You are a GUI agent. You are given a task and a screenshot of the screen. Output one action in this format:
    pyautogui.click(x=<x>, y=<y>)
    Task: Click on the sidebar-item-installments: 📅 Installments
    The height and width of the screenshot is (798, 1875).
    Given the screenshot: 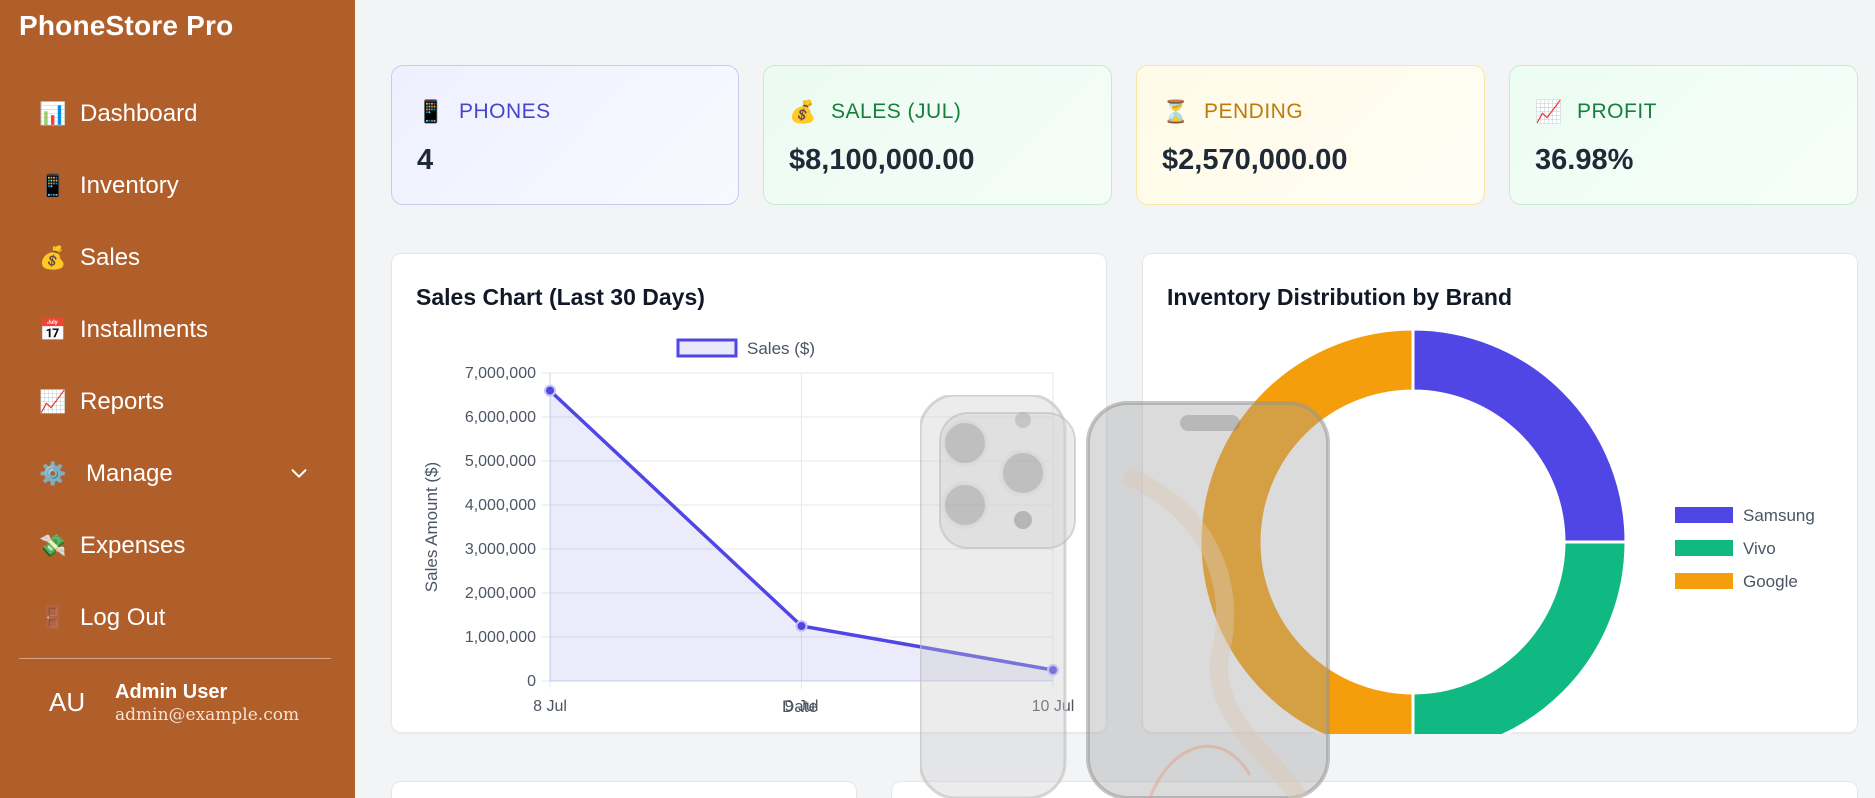 What is the action you would take?
    pyautogui.click(x=183, y=330)
    